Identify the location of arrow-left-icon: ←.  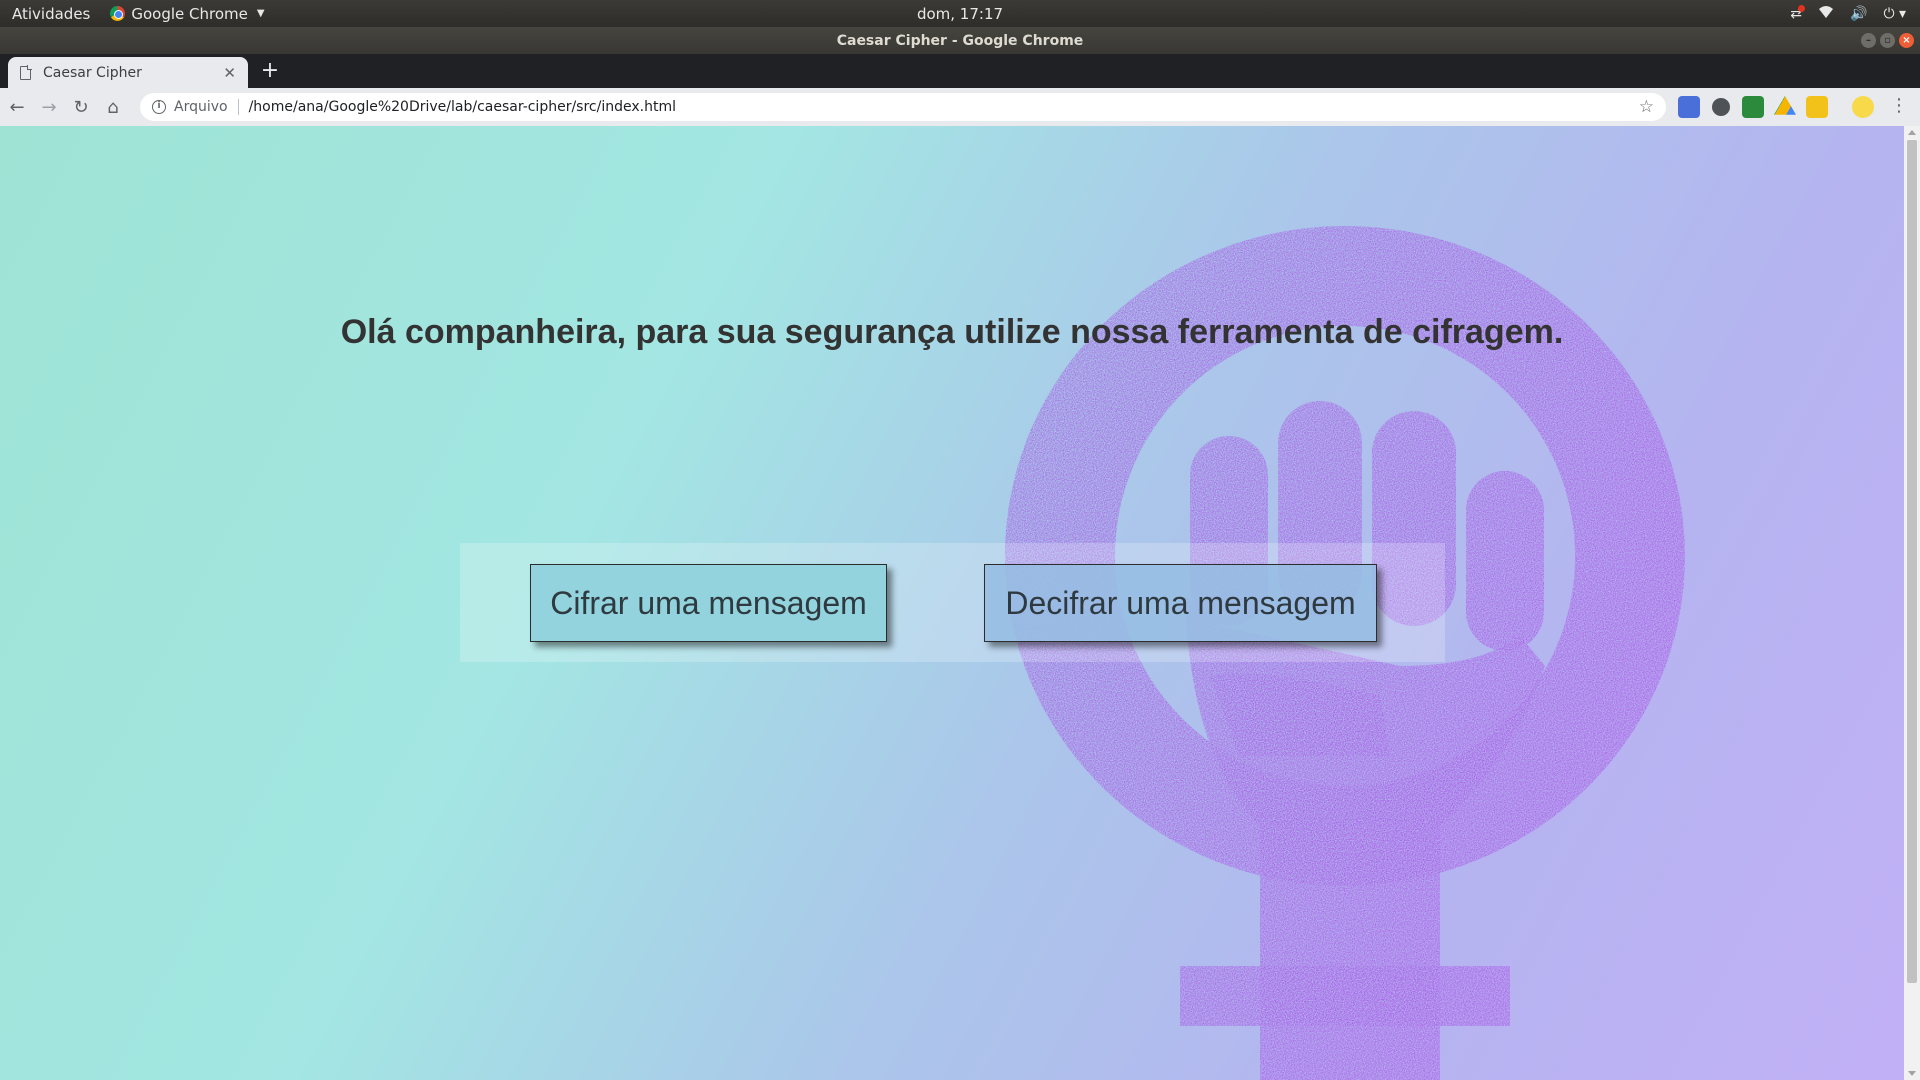
(17, 107).